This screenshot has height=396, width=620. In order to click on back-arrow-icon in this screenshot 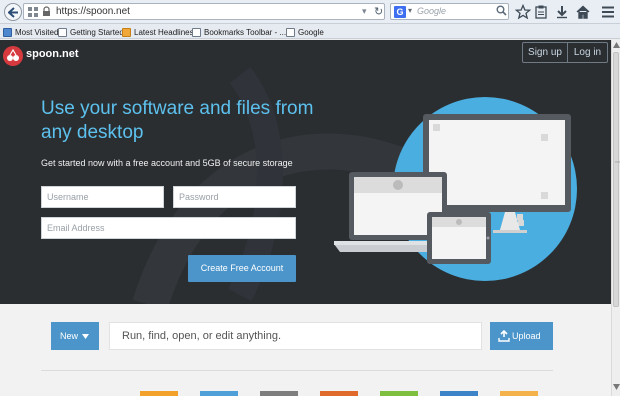, I will do `click(13, 12)`.